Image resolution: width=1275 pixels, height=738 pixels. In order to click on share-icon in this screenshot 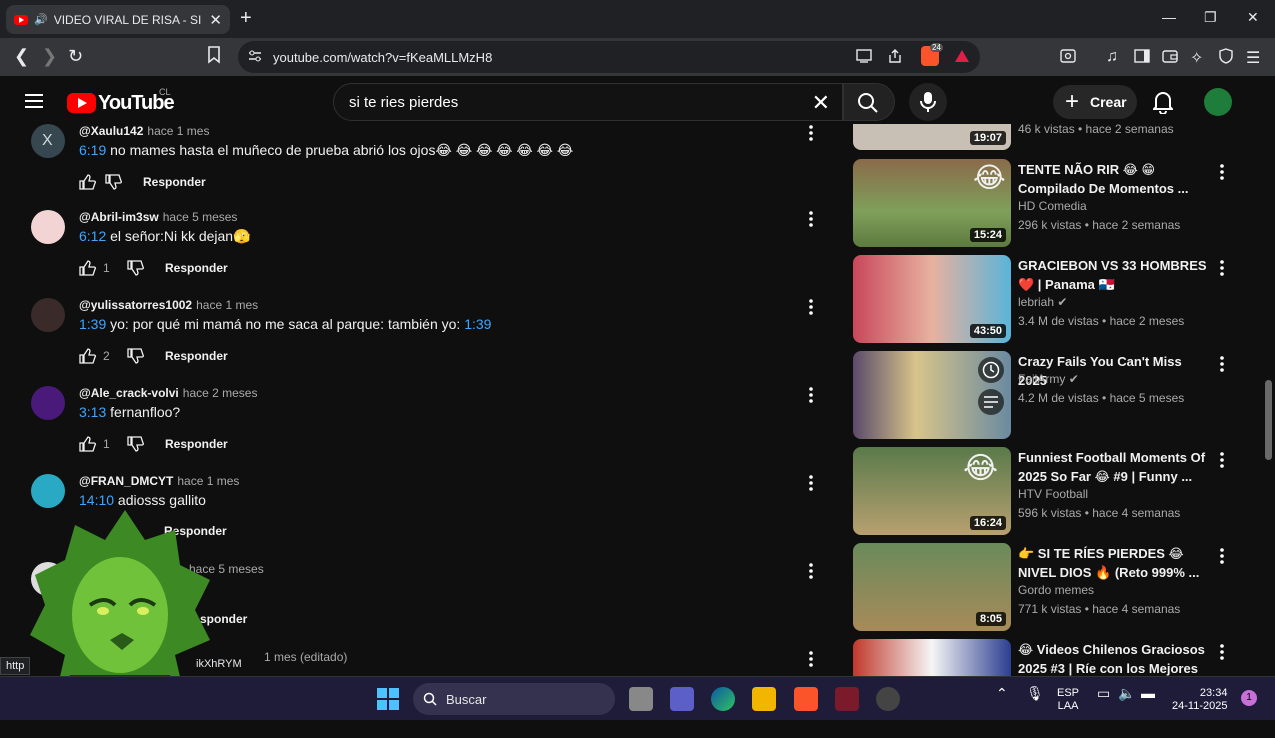, I will do `click(895, 58)`.